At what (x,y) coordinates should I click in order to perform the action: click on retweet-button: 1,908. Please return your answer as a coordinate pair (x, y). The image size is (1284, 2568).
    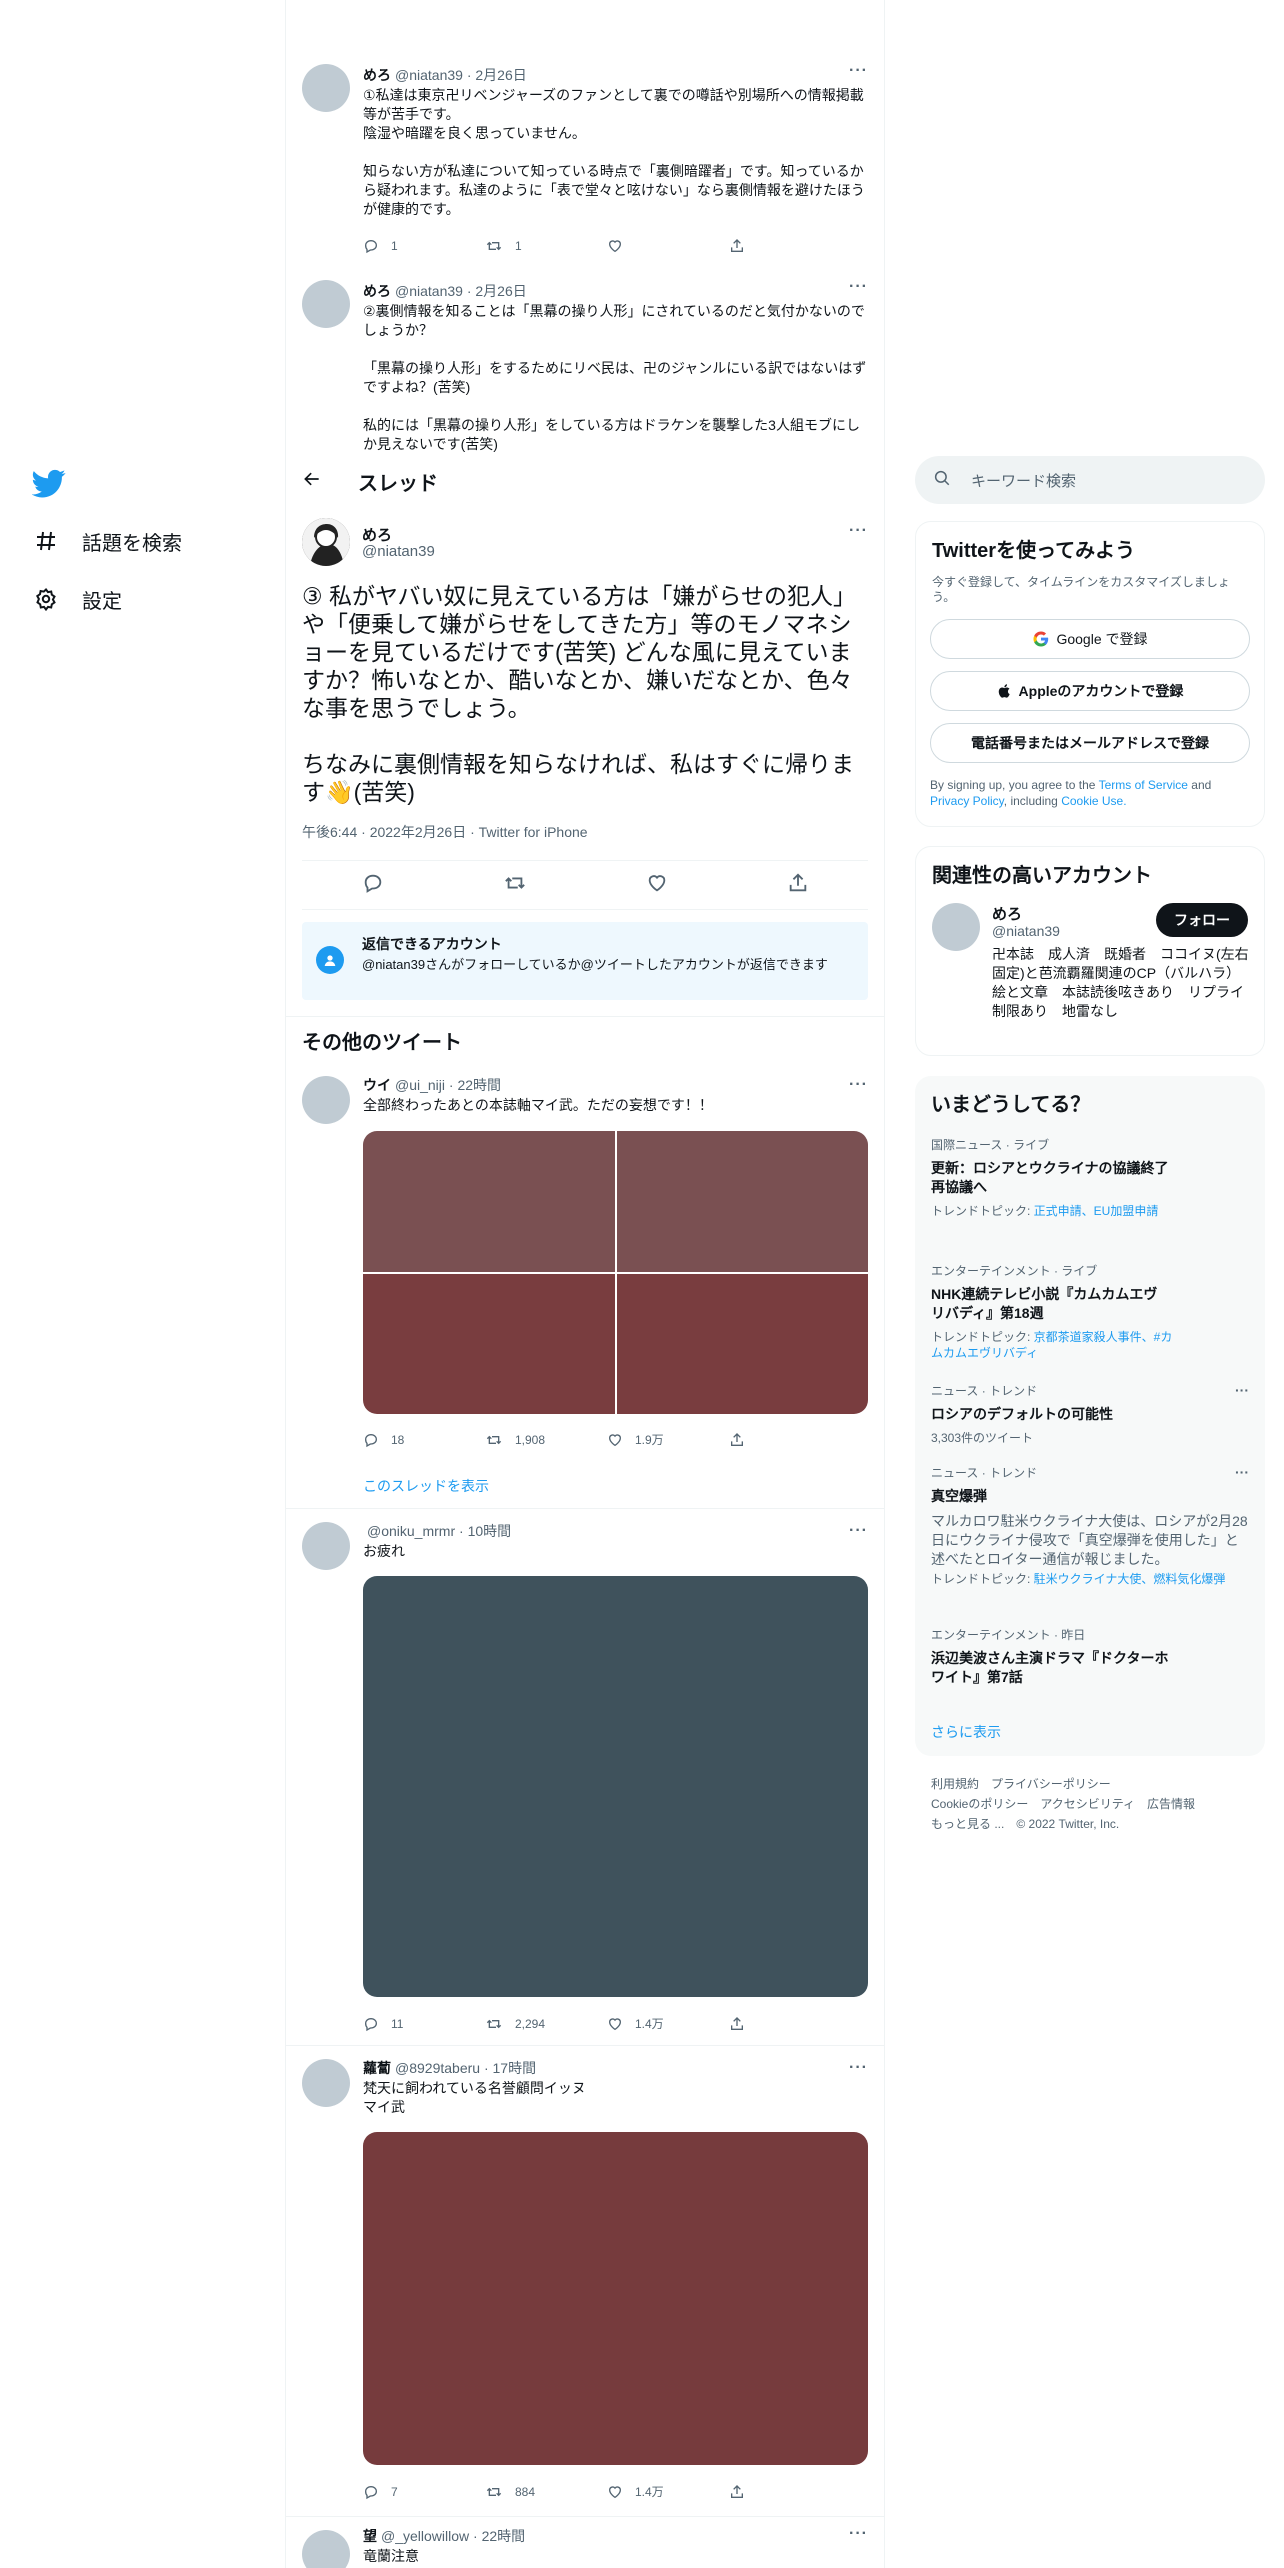
    Looking at the image, I should click on (546, 1439).